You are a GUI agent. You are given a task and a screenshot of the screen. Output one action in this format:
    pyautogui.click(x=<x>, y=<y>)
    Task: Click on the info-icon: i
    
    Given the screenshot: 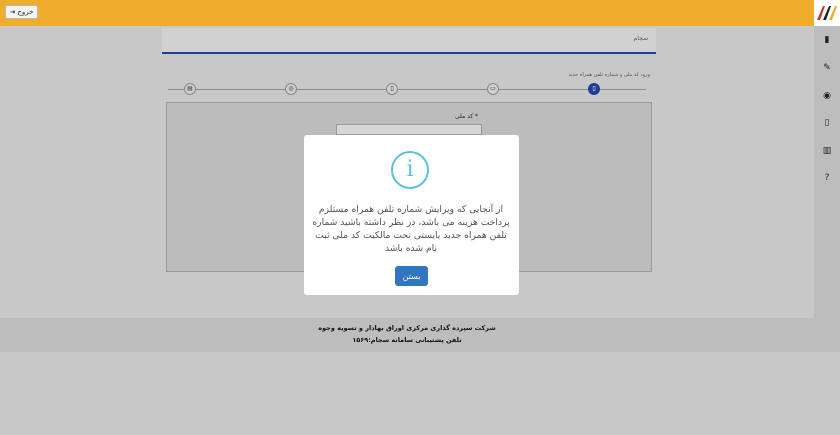 What is the action you would take?
    pyautogui.click(x=410, y=170)
    